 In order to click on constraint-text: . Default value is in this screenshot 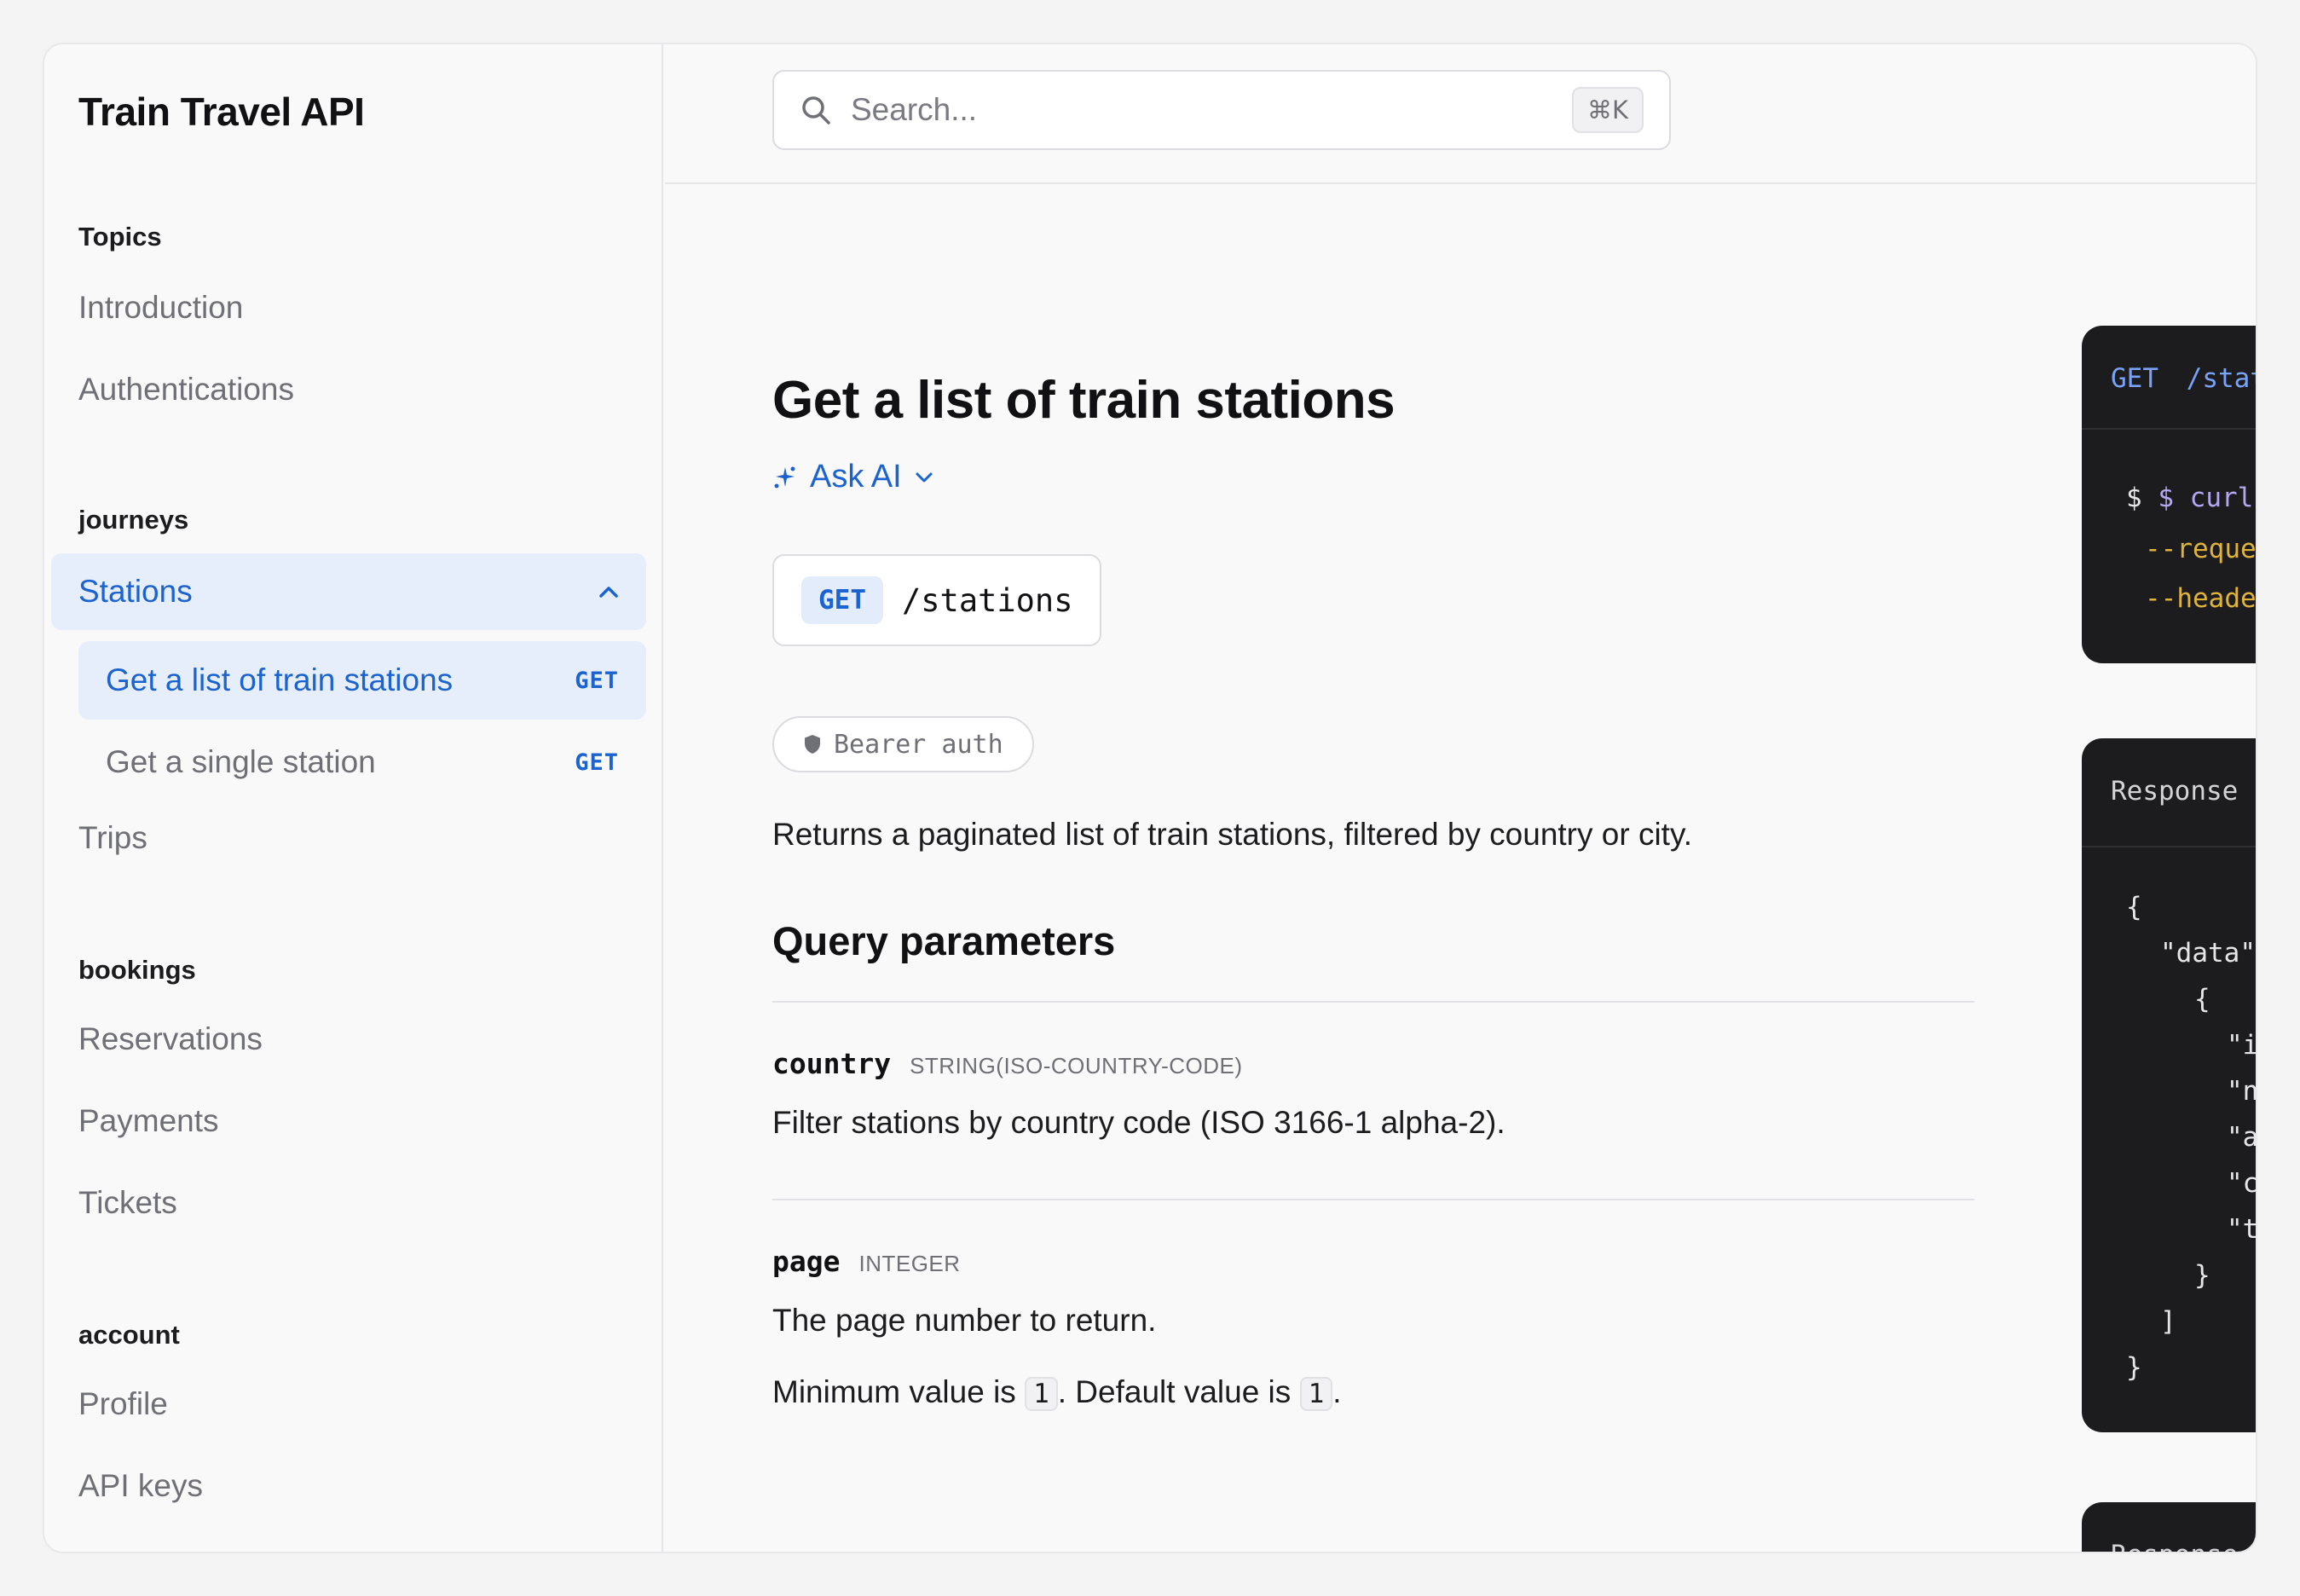, I will do `click(1178, 1391)`.